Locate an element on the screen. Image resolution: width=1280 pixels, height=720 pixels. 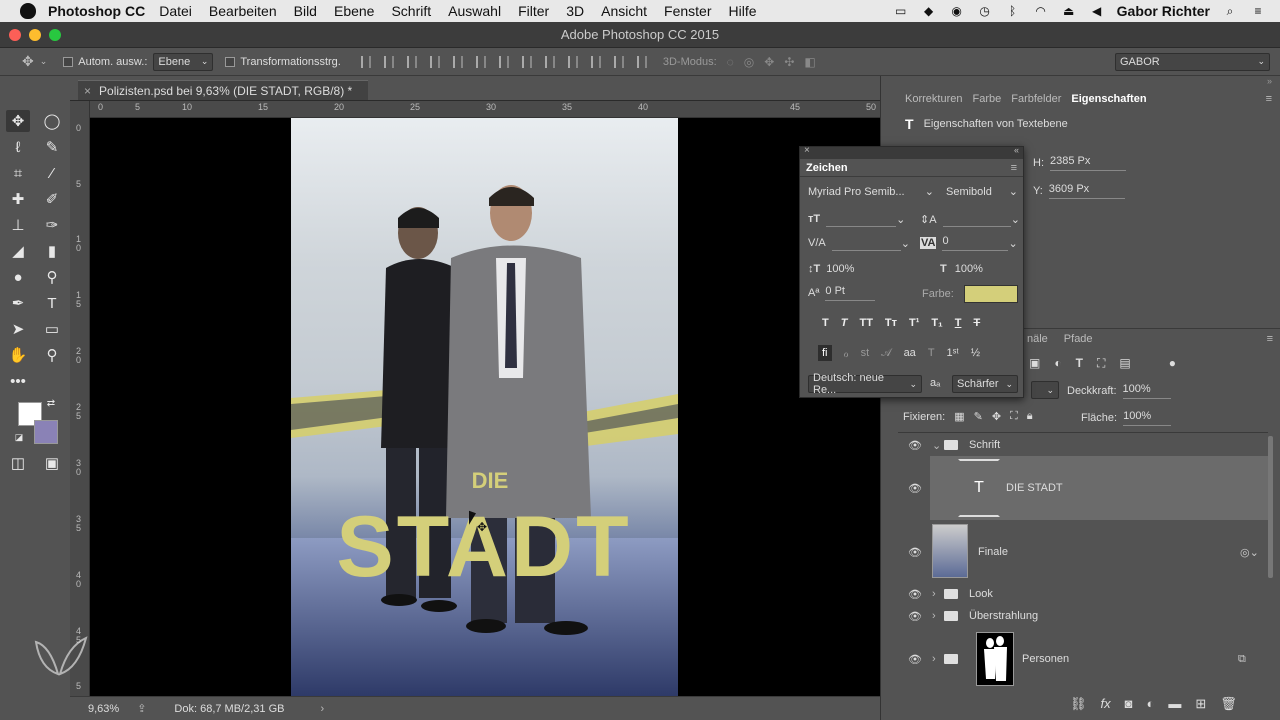
filter-smart-icon: ▤ is located at coordinates (1124, 363).